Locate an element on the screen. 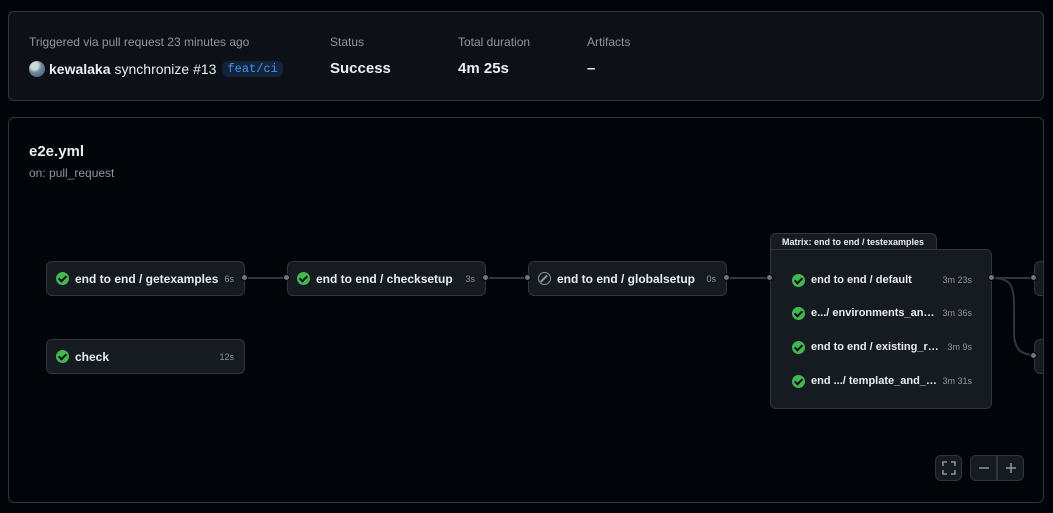 This screenshot has width=1053, height=513. fullscreen-icon is located at coordinates (948, 468).